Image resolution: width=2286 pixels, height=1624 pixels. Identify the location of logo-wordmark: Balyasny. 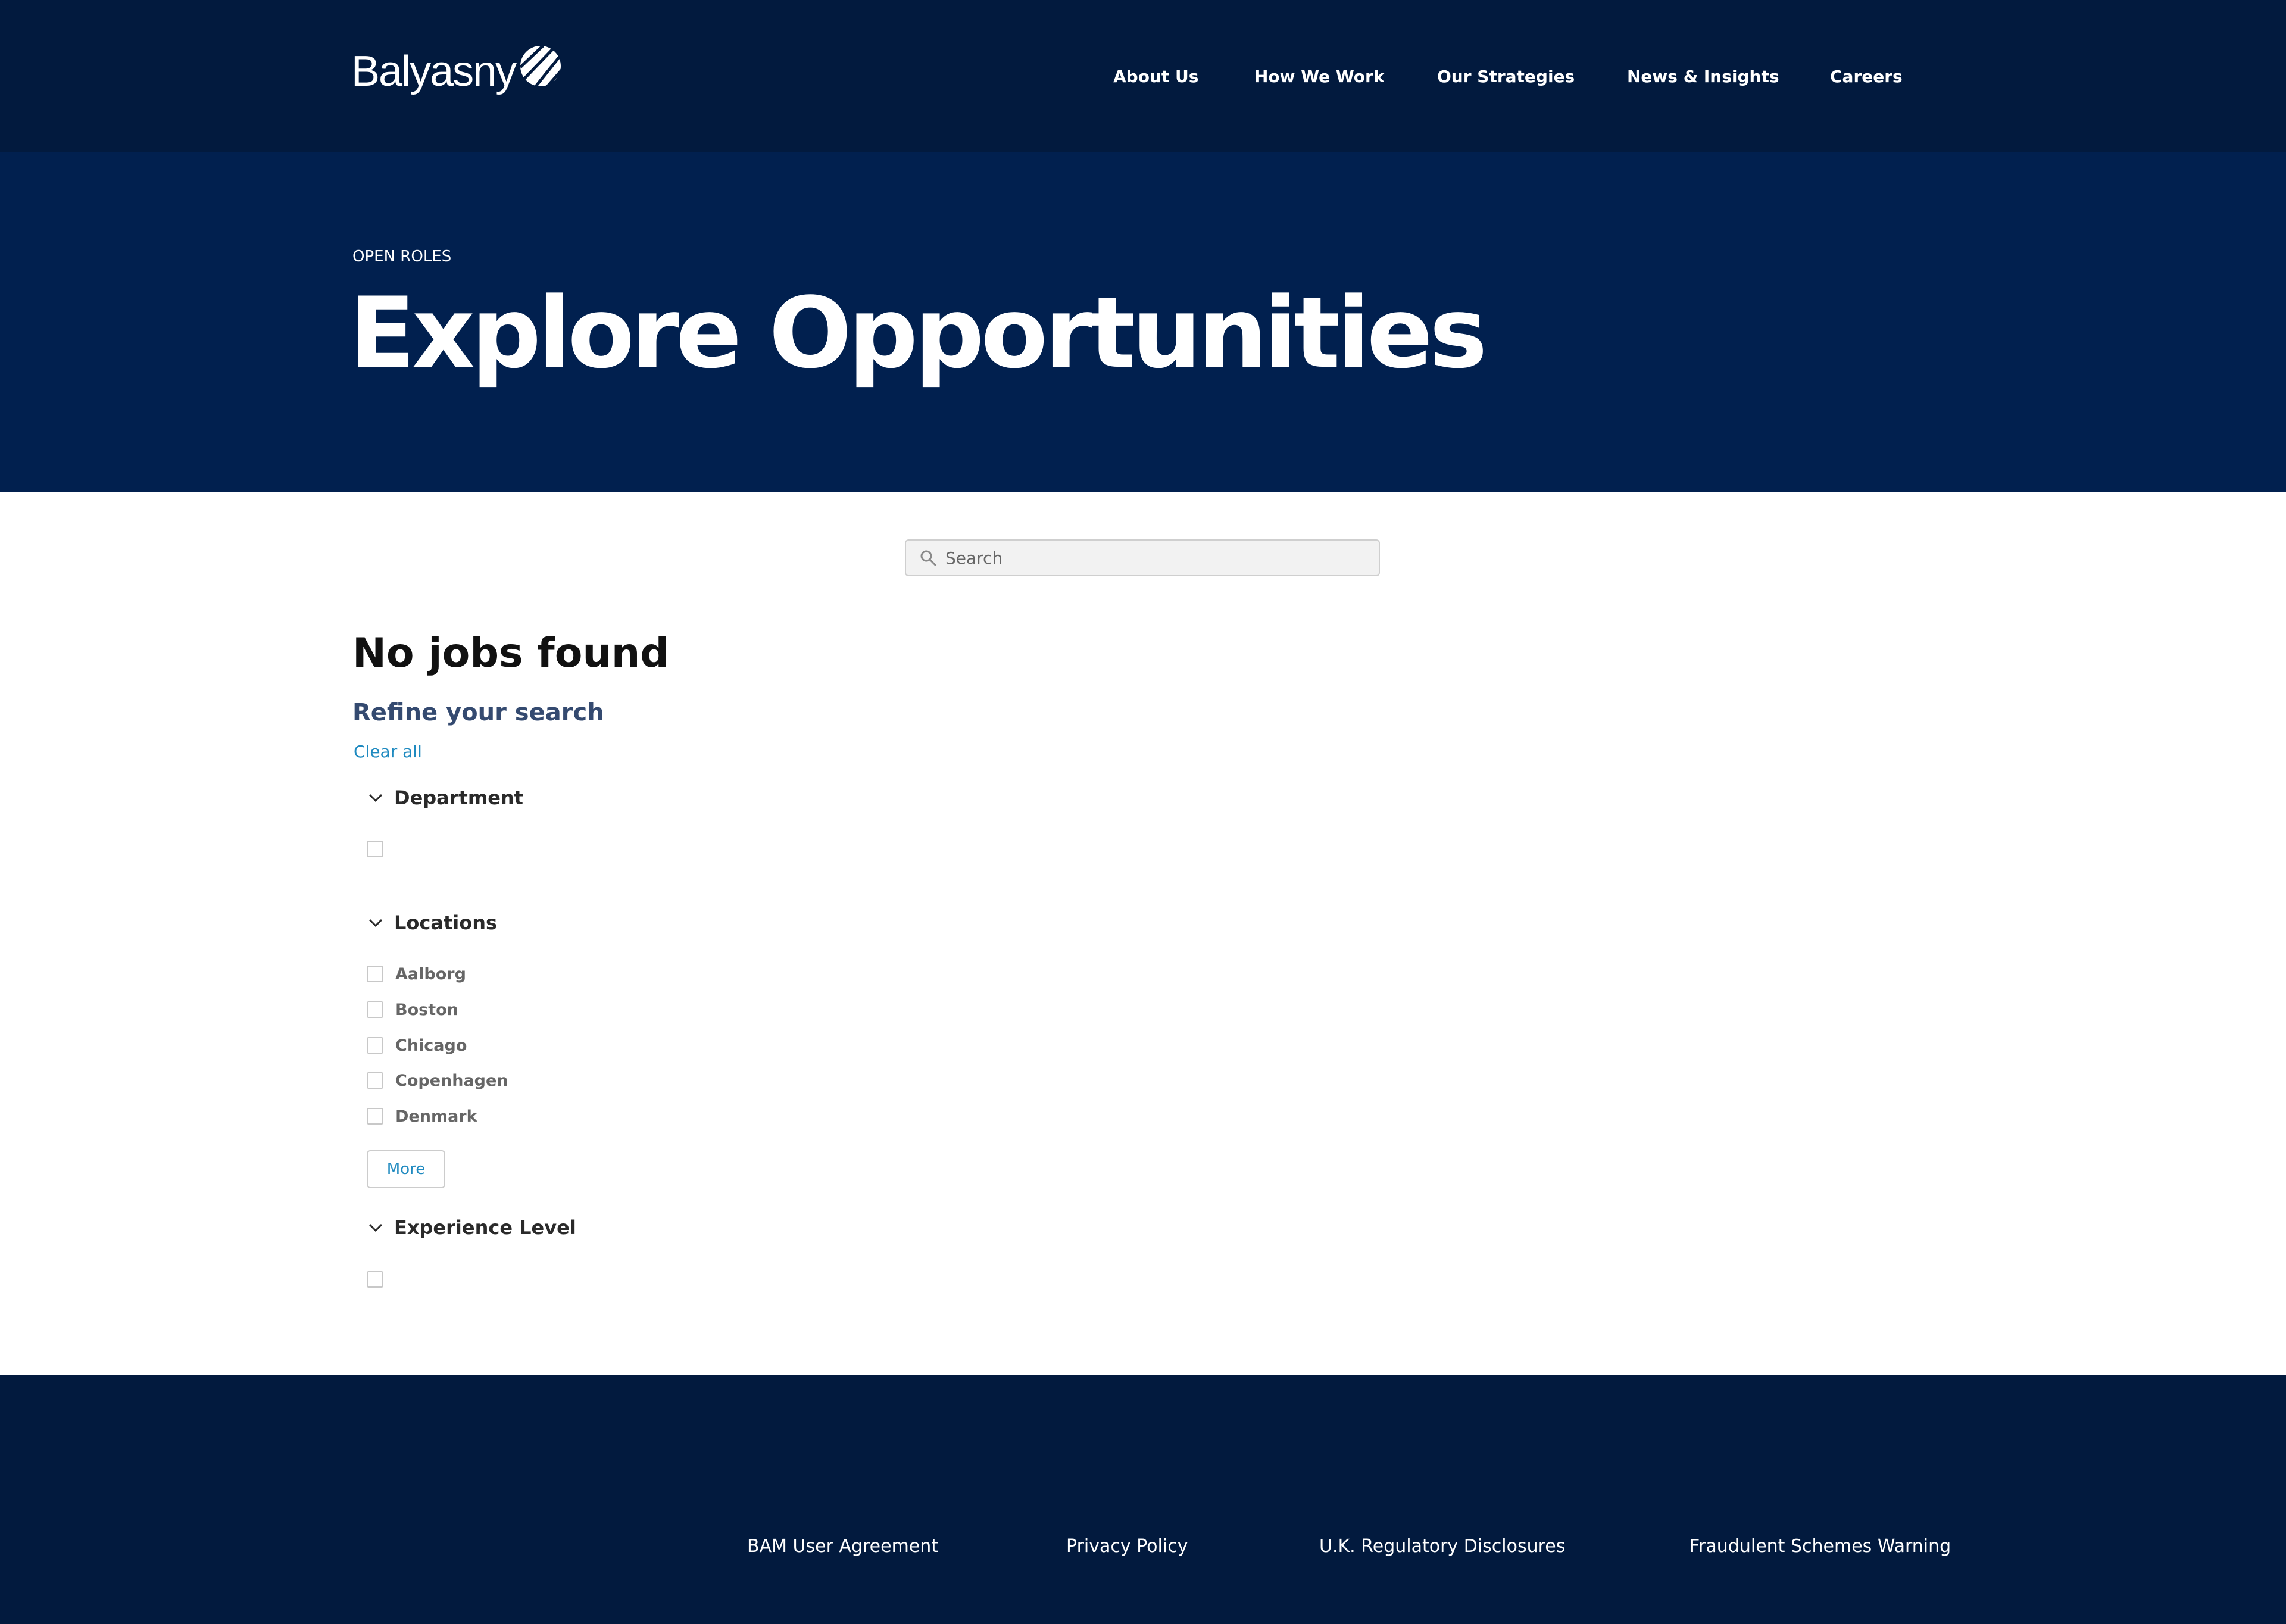
(434, 71).